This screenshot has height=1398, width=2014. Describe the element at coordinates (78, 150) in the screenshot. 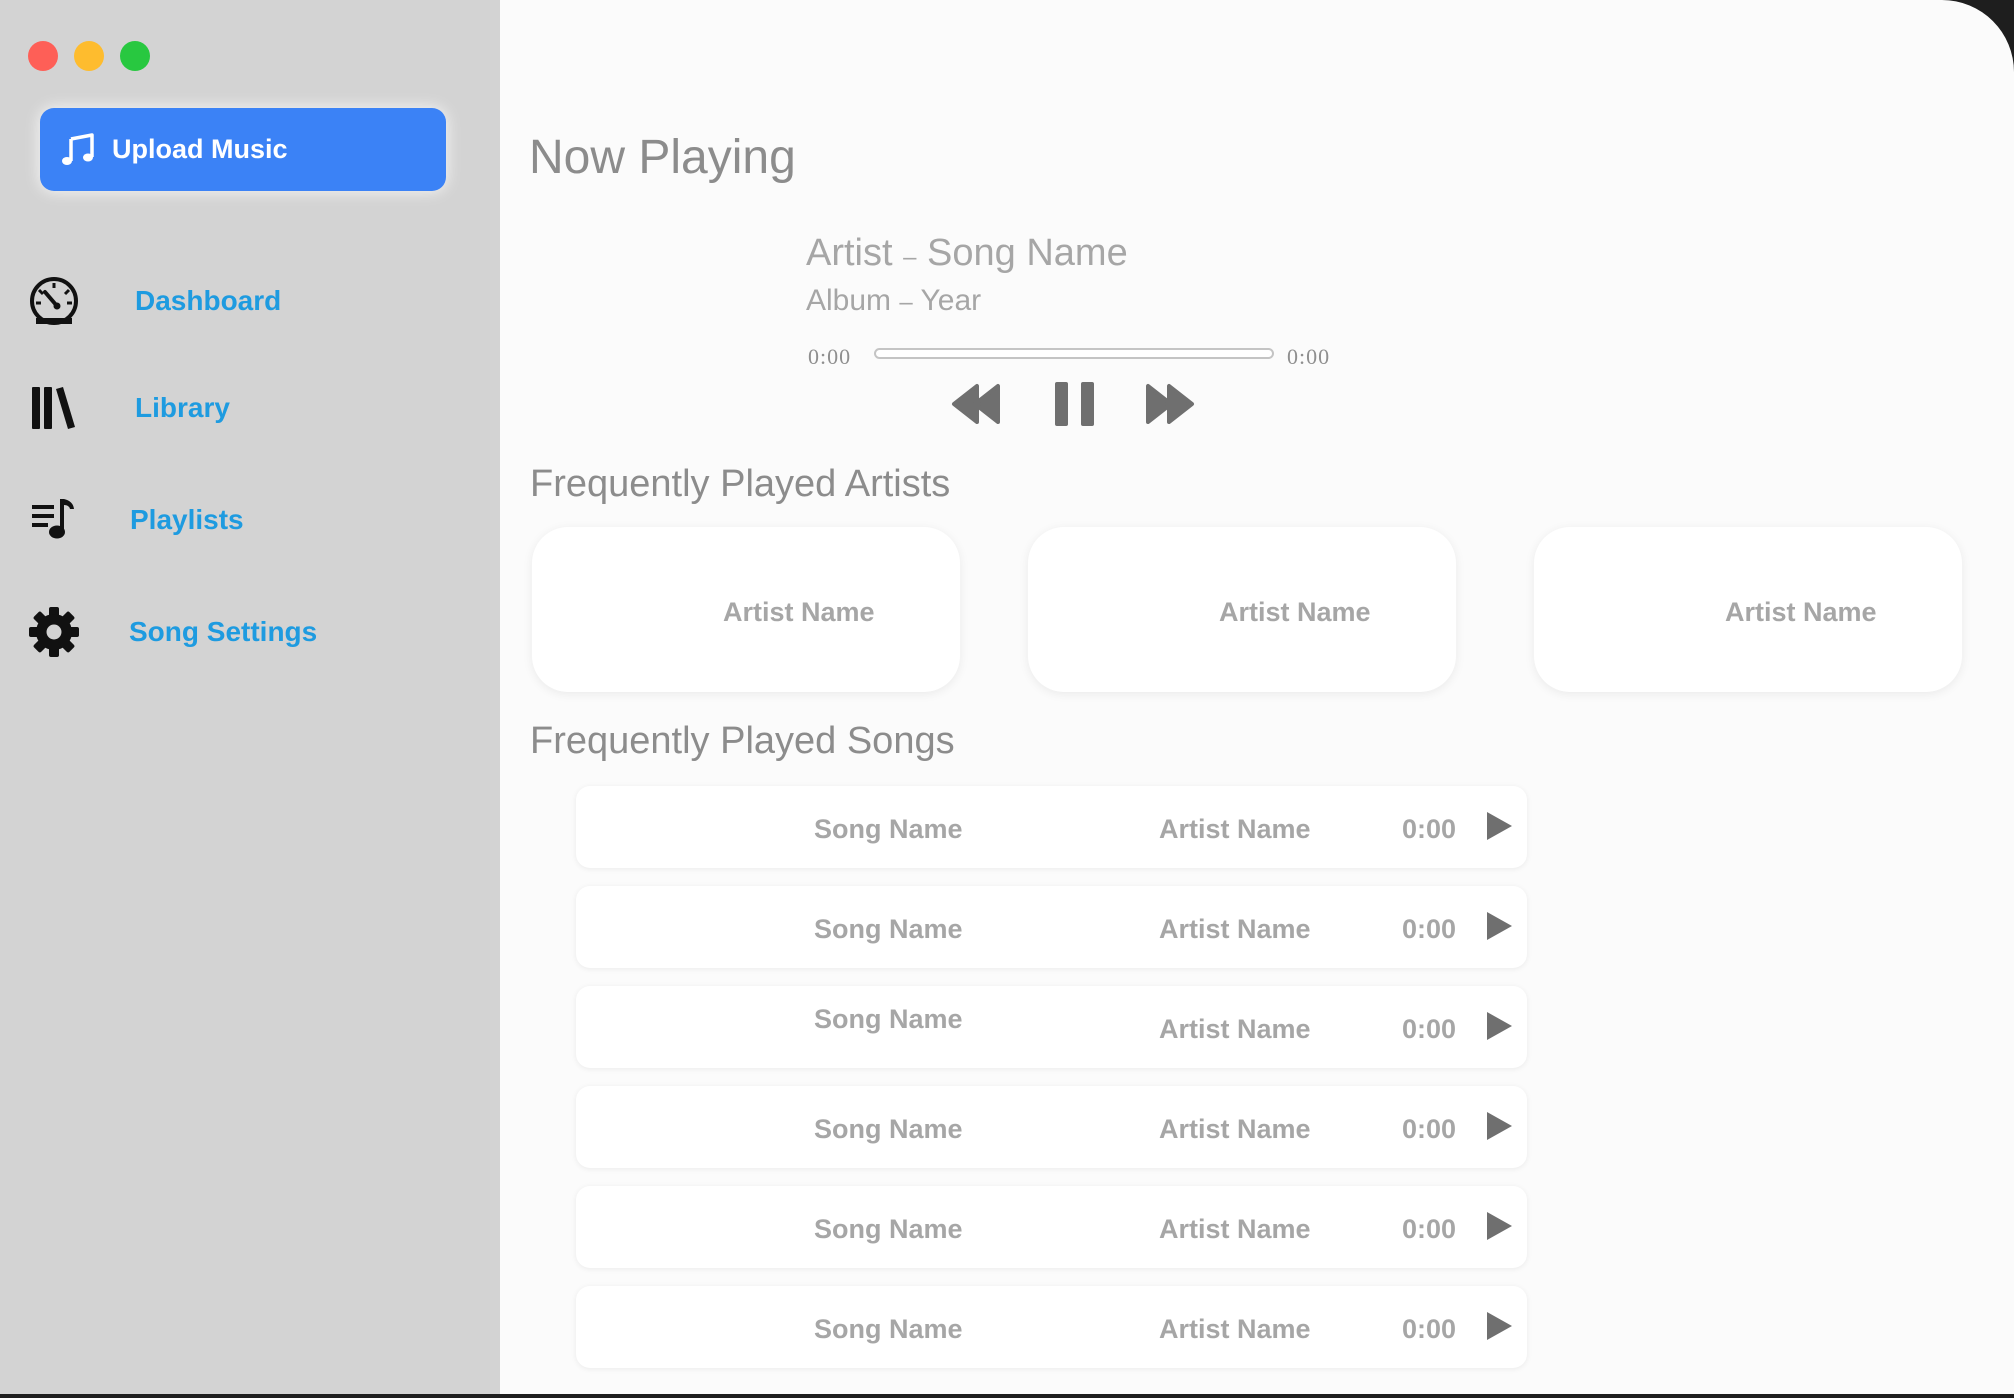

I see `music-note-icon` at that location.